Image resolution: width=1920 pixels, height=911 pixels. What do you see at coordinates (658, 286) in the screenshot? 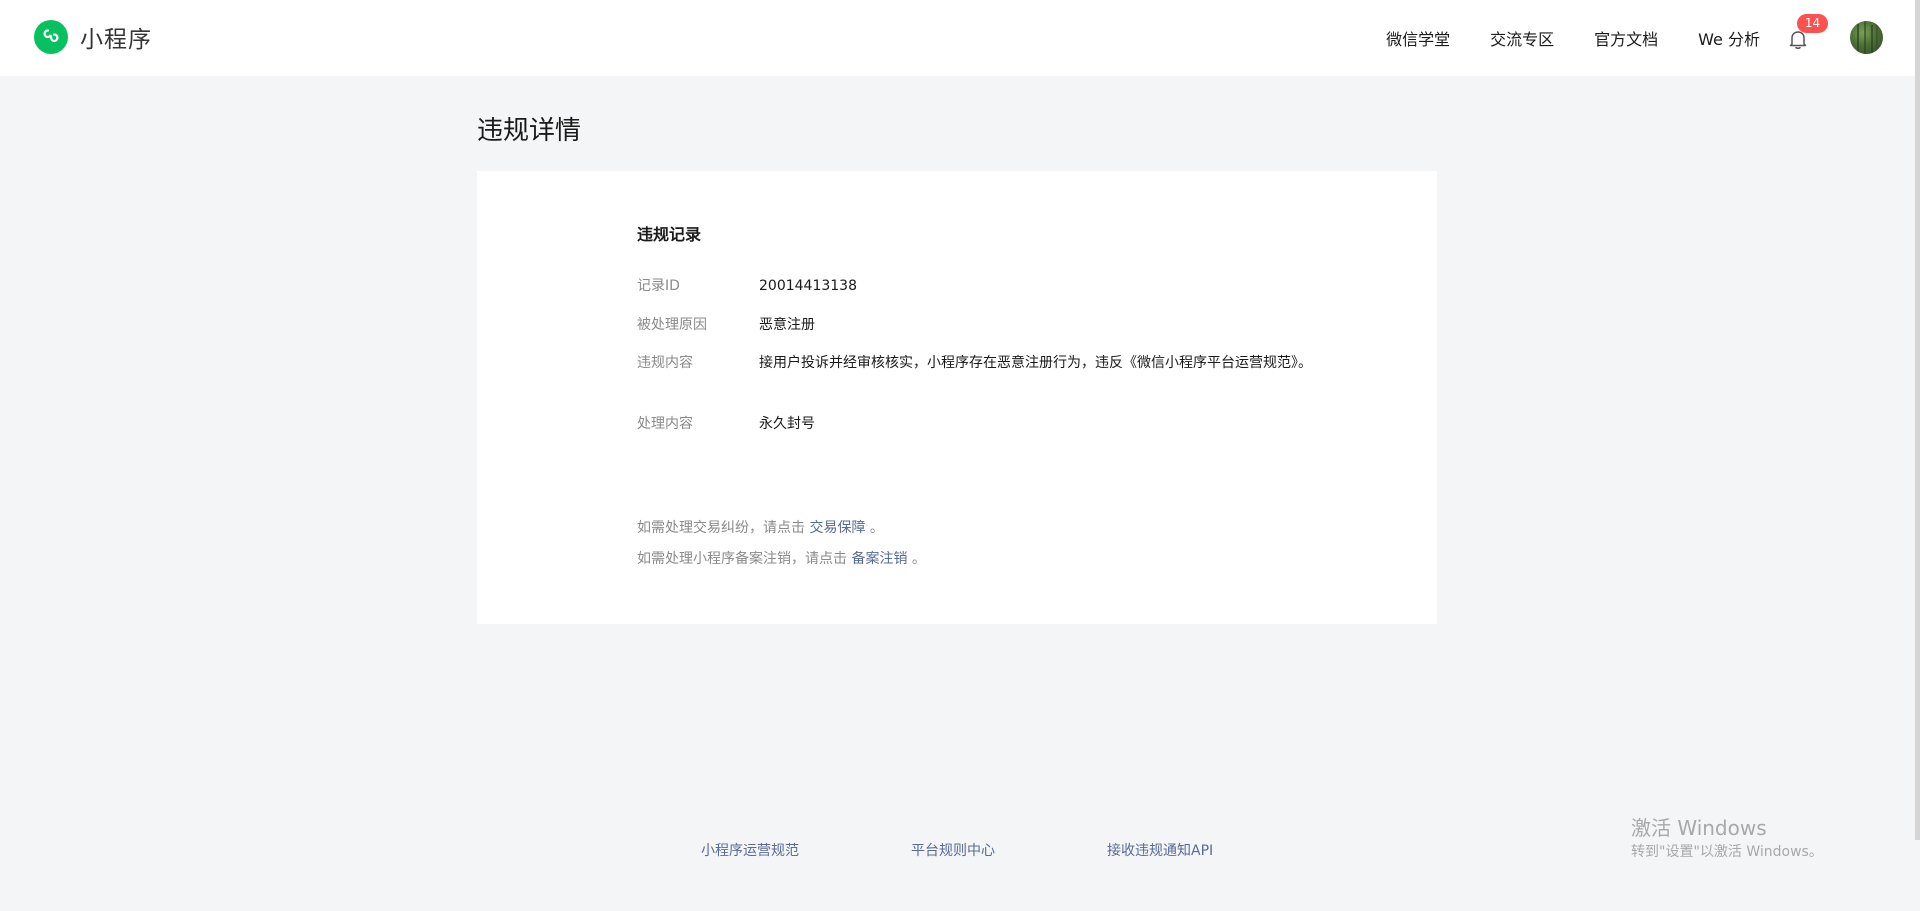
I see `field-label: 记录ID` at bounding box center [658, 286].